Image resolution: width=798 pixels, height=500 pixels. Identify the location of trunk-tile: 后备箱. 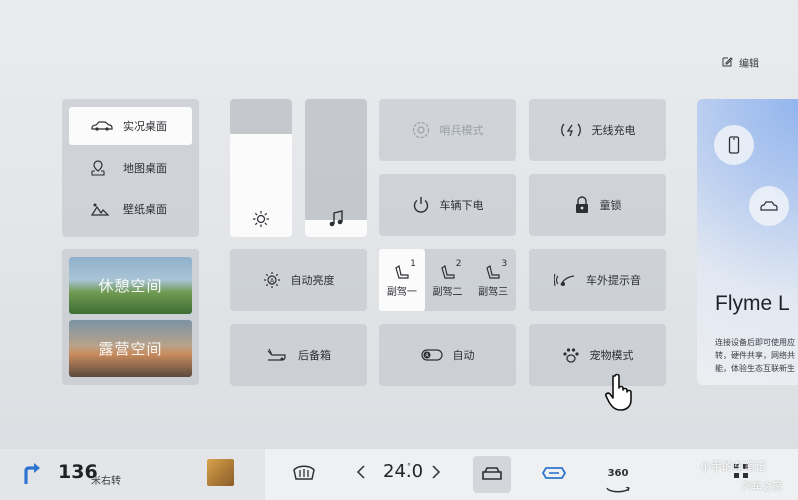
(298, 355).